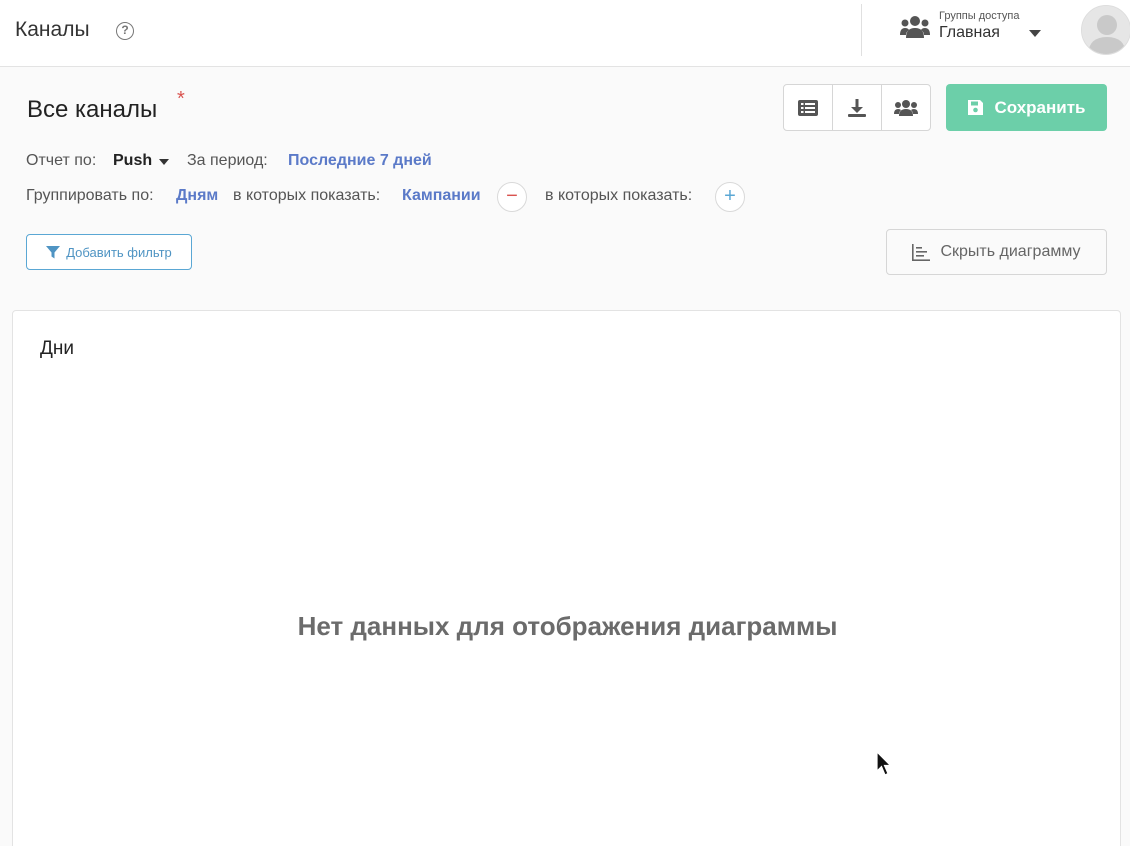 The height and width of the screenshot is (846, 1130). I want to click on users-group-icon, so click(915, 27).